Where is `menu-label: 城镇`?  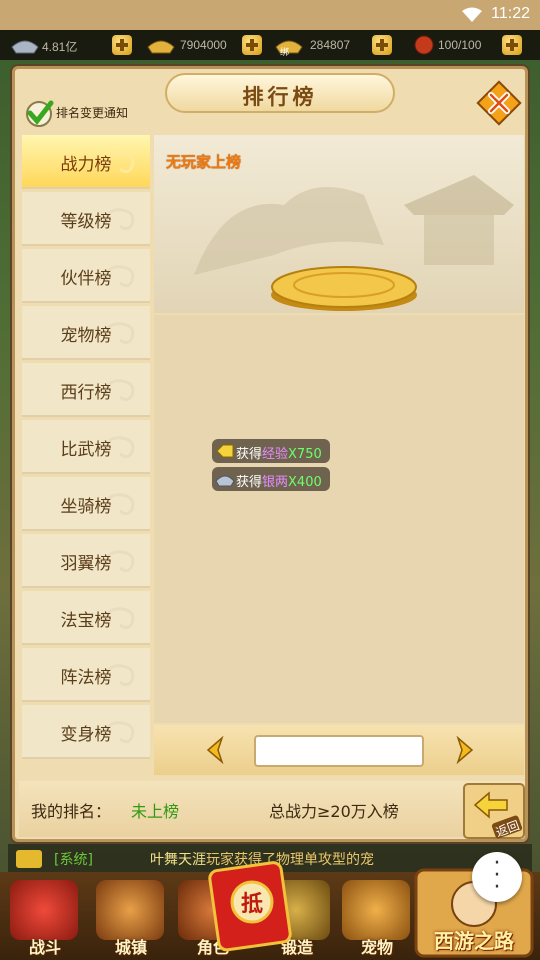 menu-label: 城镇 is located at coordinates (130, 947).